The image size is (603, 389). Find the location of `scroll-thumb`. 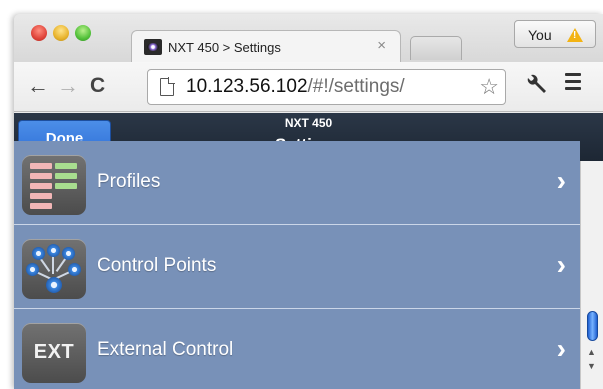

scroll-thumb is located at coordinates (592, 326).